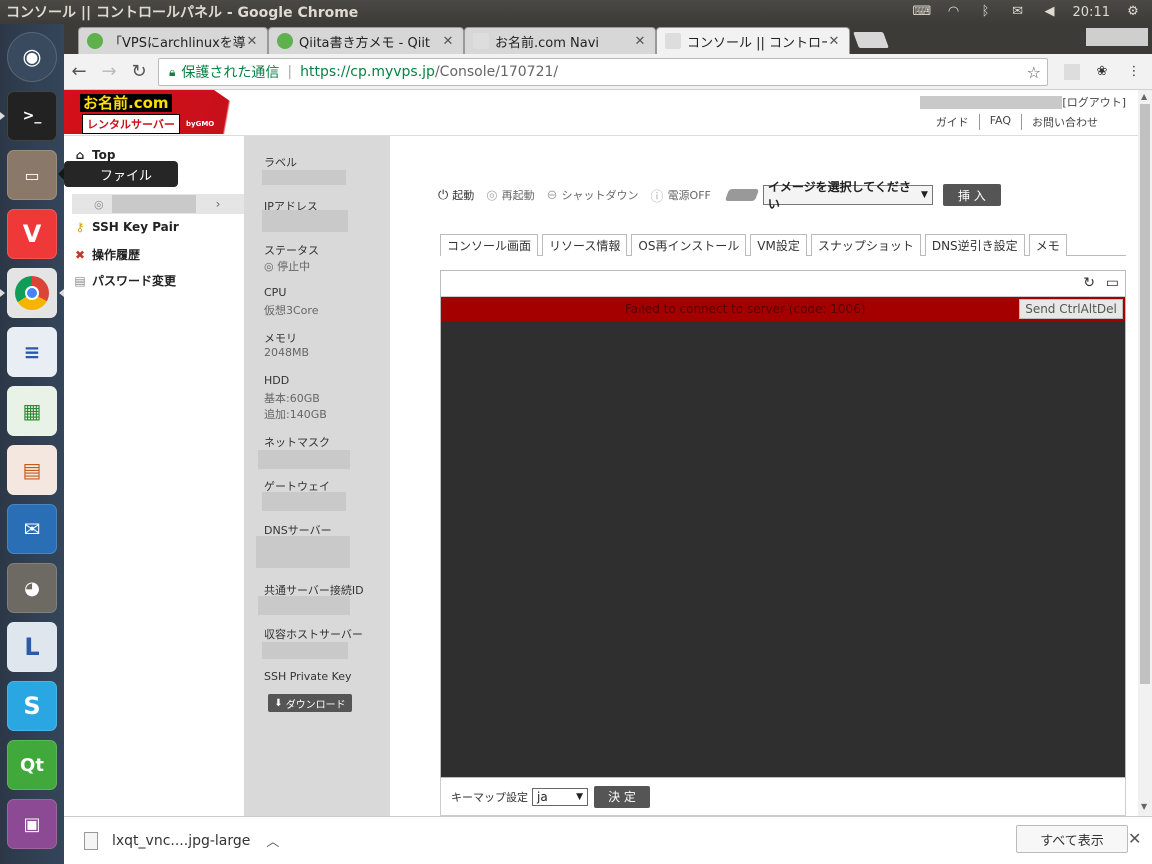 Image resolution: width=1152 pixels, height=864 pixels. Describe the element at coordinates (287, 266) in the screenshot. I see `status-value: ◎ 停止中` at that location.